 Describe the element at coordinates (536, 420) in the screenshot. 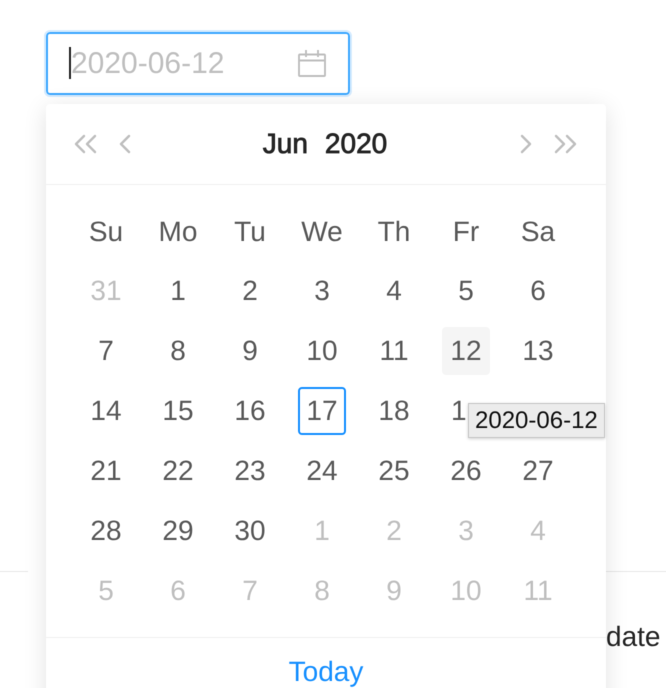

I see `tooltip: 2020-06-12` at that location.